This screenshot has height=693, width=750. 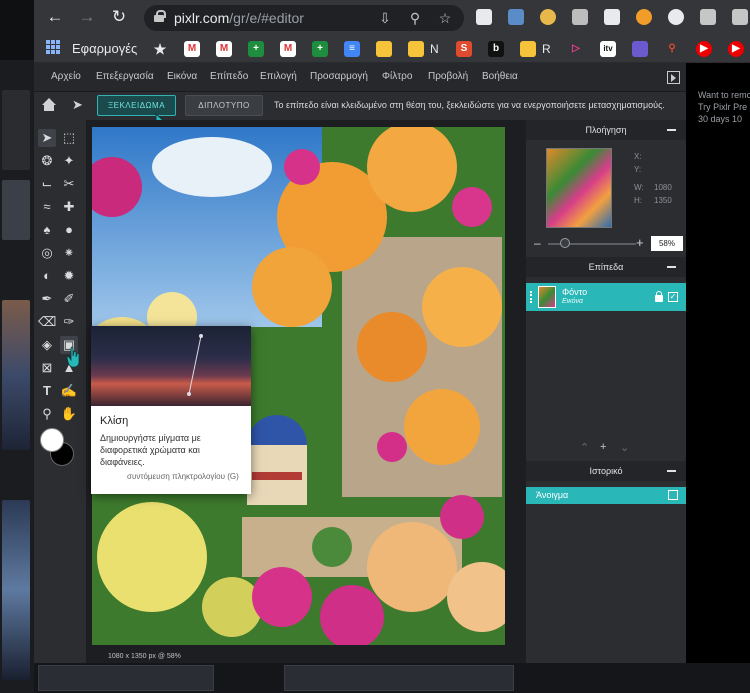 What do you see at coordinates (740, 17) in the screenshot?
I see `reading-list-icon` at bounding box center [740, 17].